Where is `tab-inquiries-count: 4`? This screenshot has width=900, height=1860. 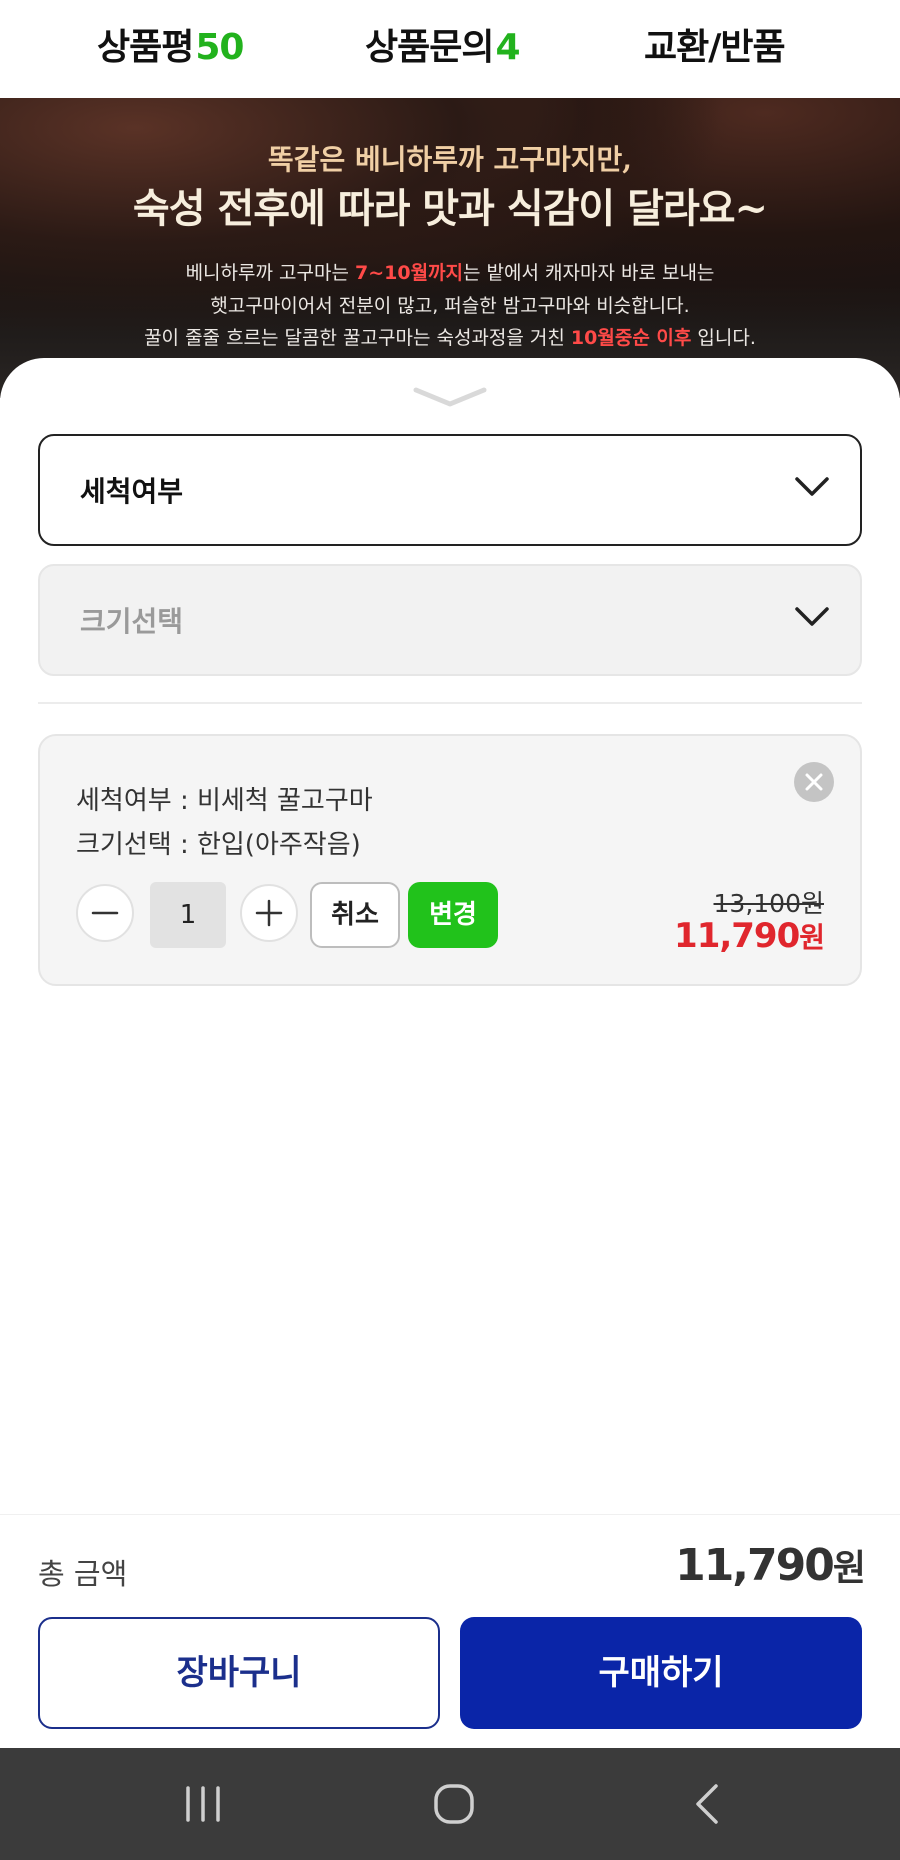
tab-inquiries-count: 4 is located at coordinates (507, 47).